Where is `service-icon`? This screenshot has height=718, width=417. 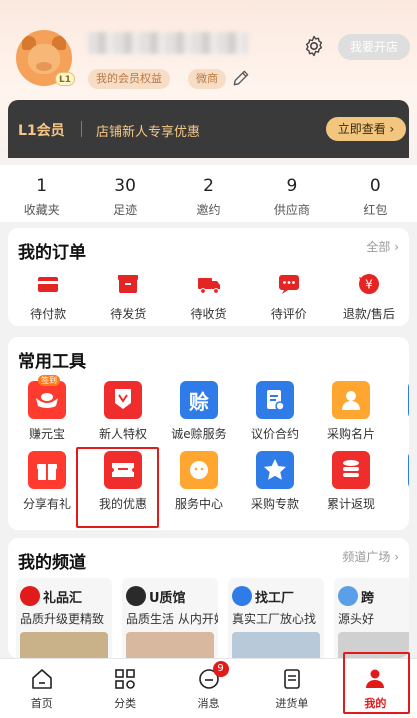
service-icon is located at coordinates (199, 470).